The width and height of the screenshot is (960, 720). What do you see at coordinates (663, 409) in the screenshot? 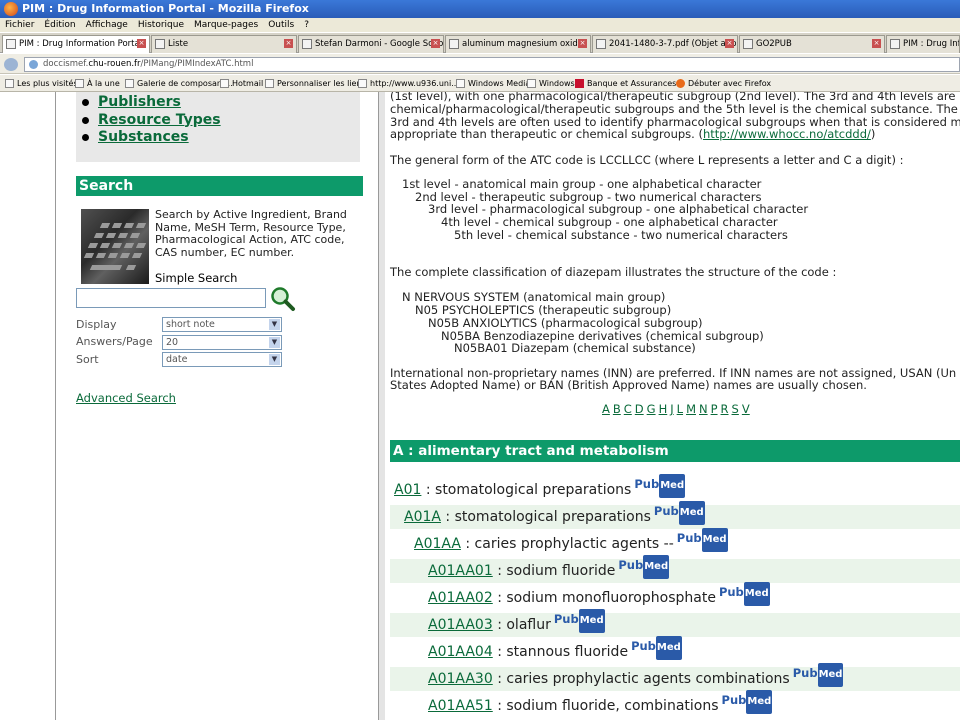
I see `alpha-link: H` at bounding box center [663, 409].